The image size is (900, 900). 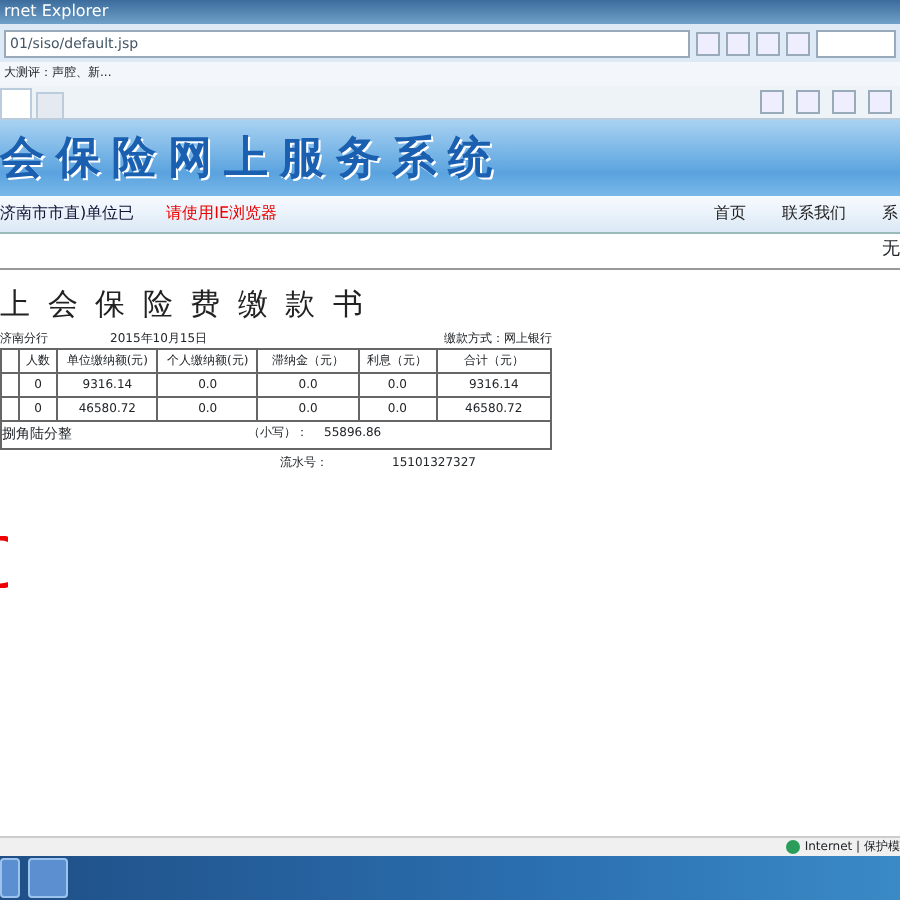 What do you see at coordinates (50, 105) in the screenshot?
I see `new-tab` at bounding box center [50, 105].